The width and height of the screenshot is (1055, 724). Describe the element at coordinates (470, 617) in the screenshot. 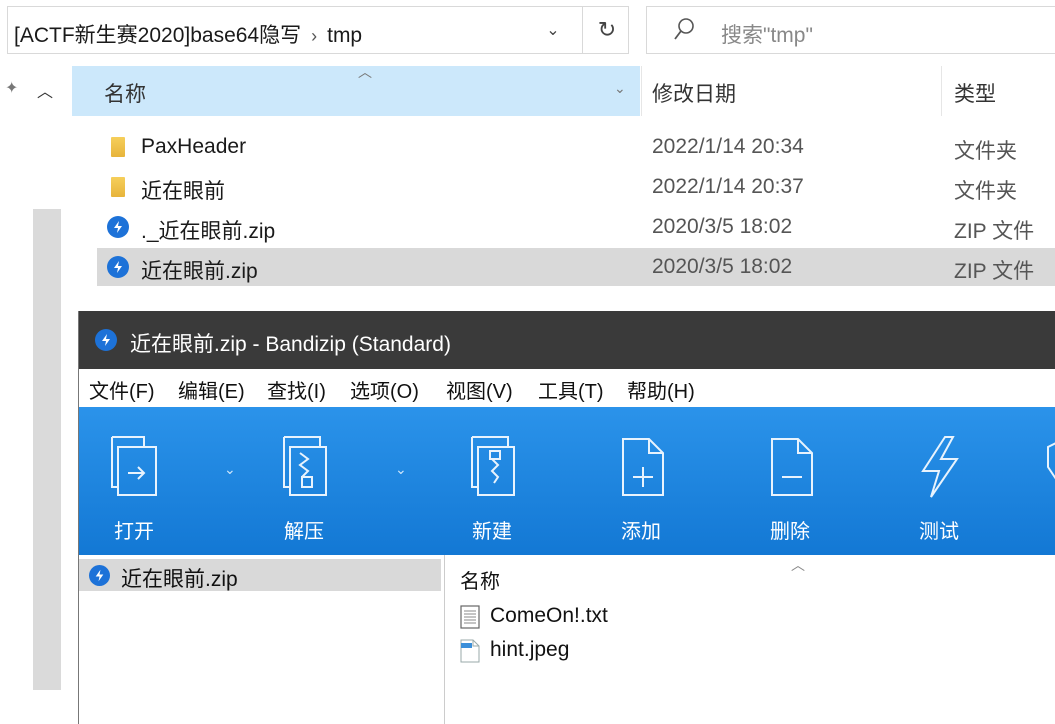

I see `text-file-icon` at that location.